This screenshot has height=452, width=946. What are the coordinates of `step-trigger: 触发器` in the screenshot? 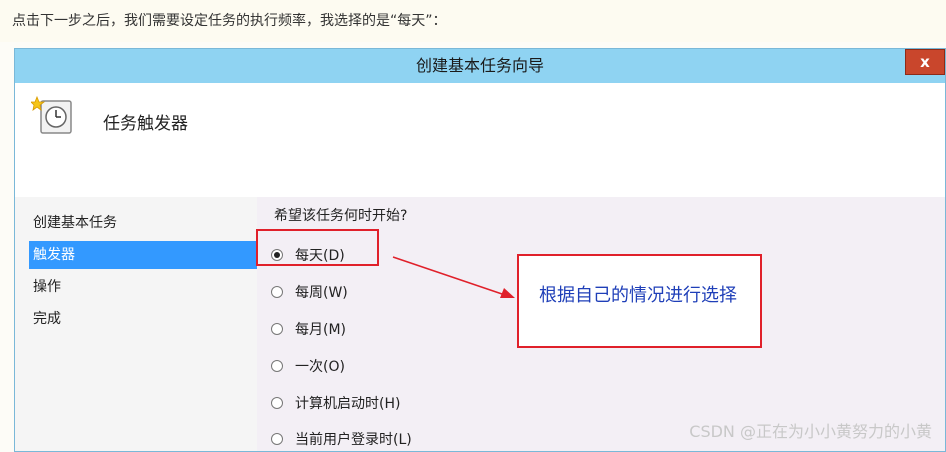 It's located at (143, 255).